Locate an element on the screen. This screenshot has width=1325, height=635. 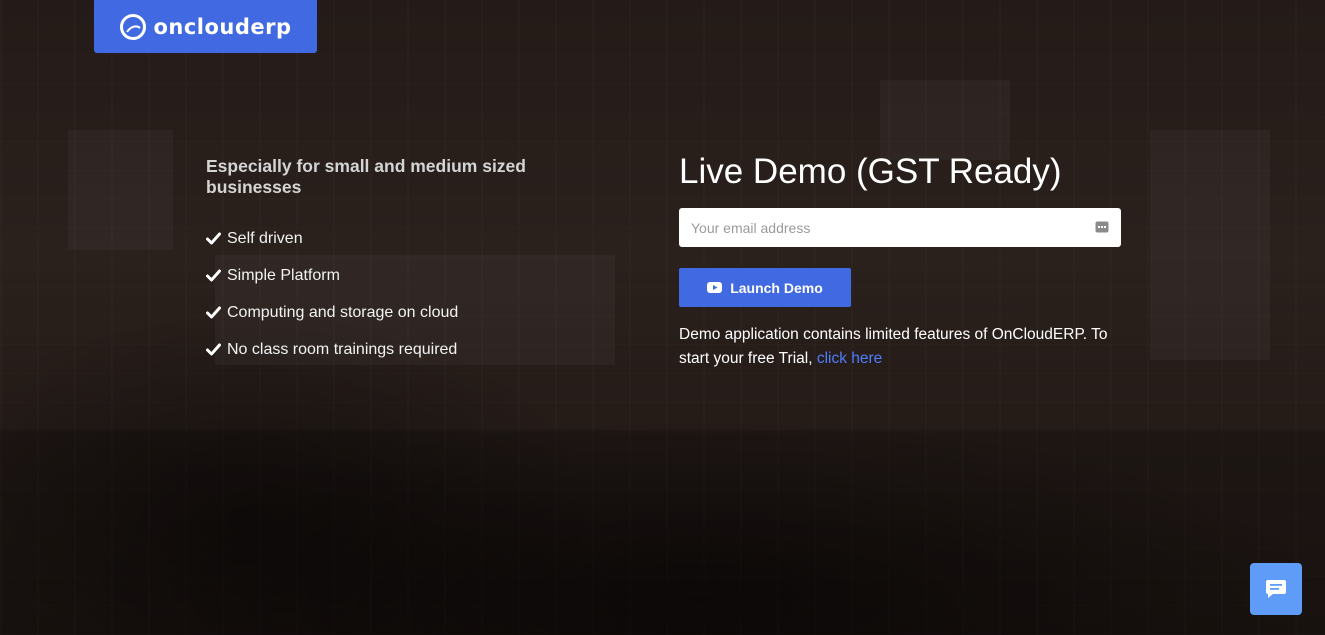
feature-label: Simple Platform is located at coordinates (283, 275).